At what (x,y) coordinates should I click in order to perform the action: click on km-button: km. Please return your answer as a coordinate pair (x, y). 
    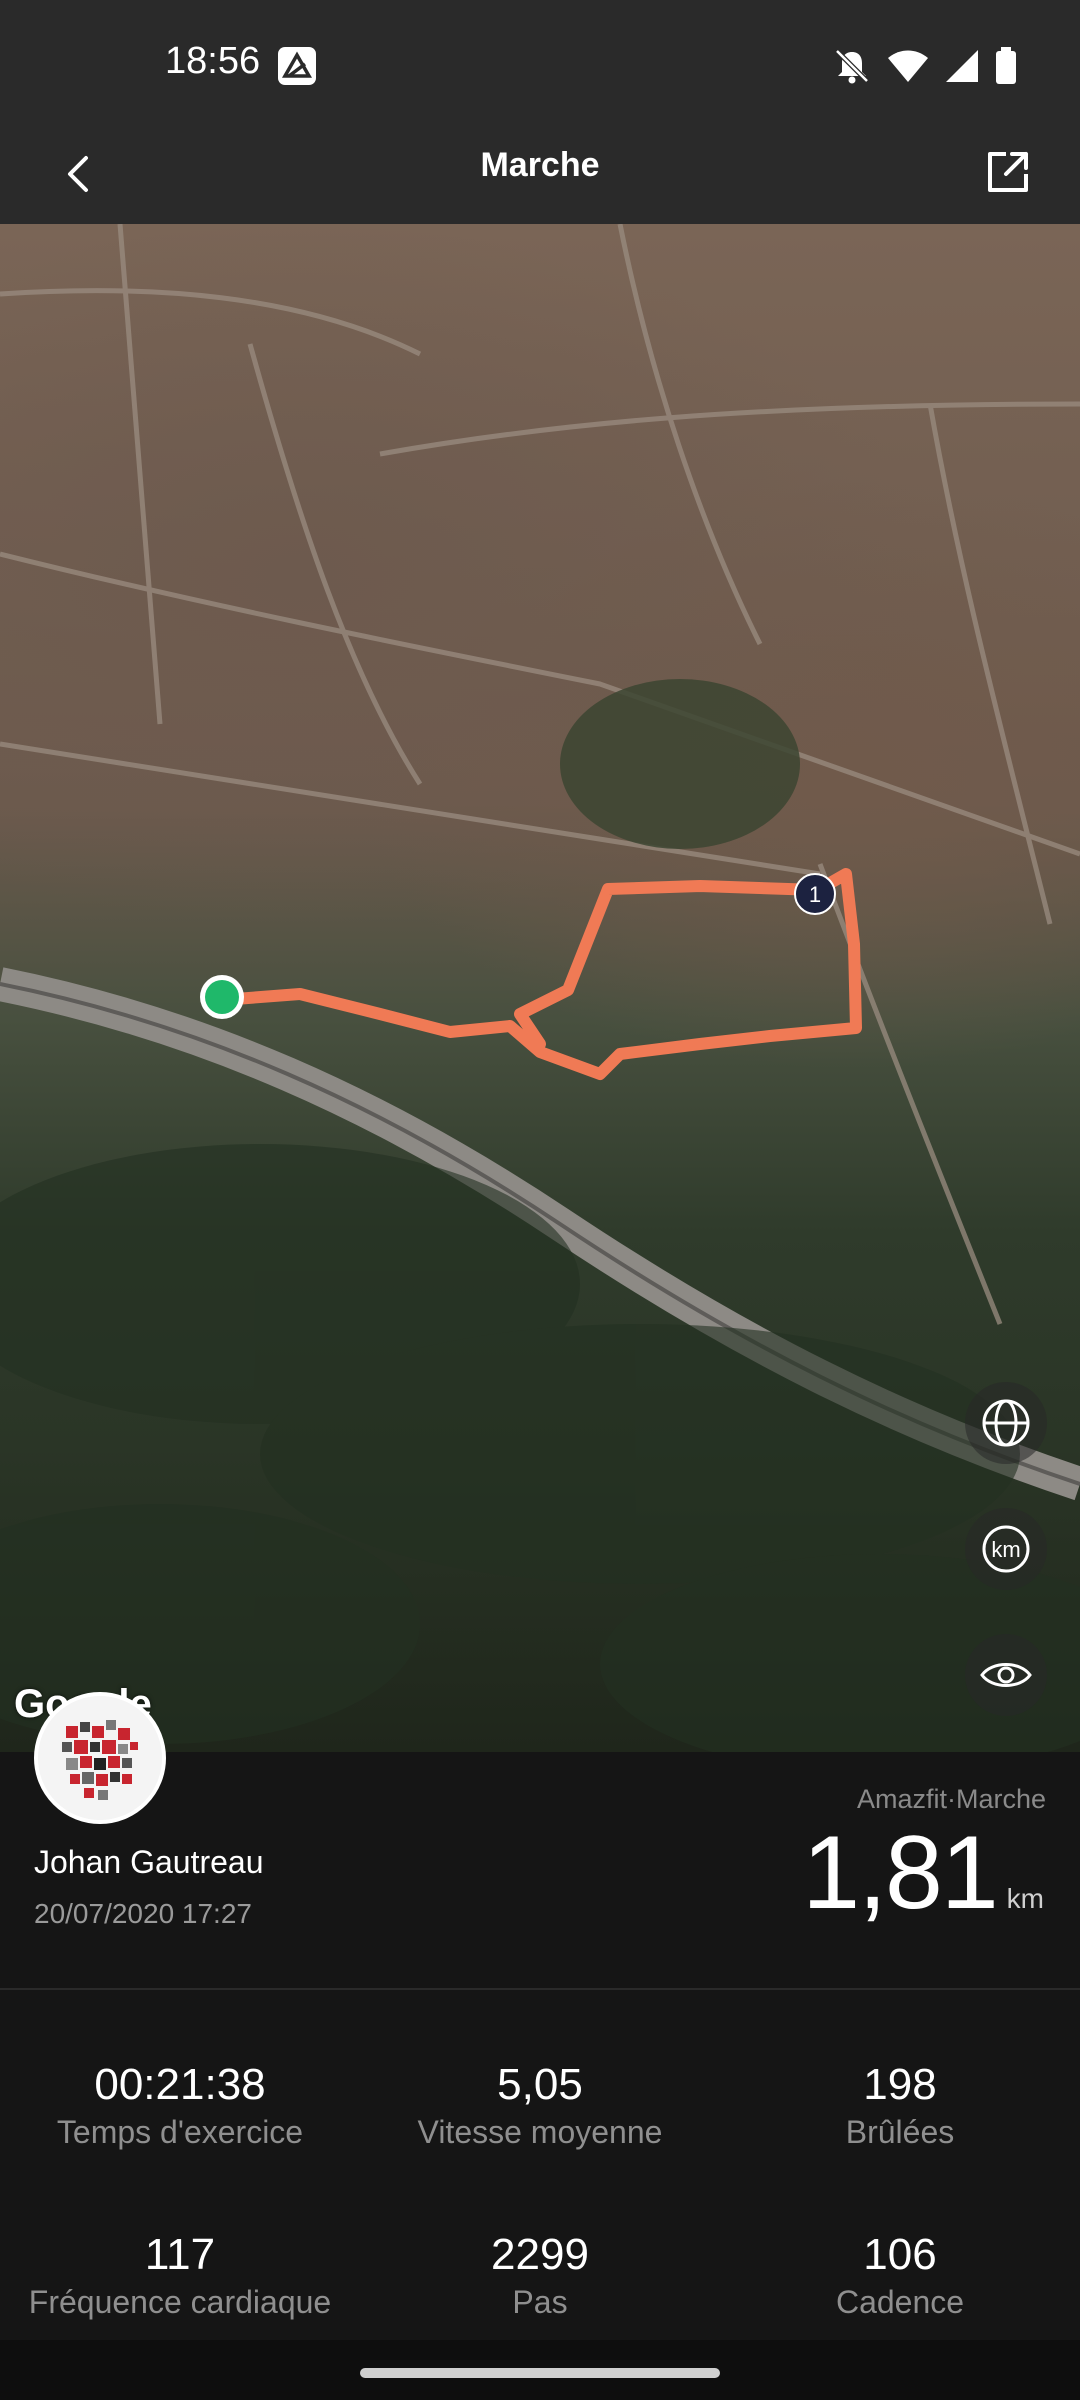
    Looking at the image, I should click on (1006, 1549).